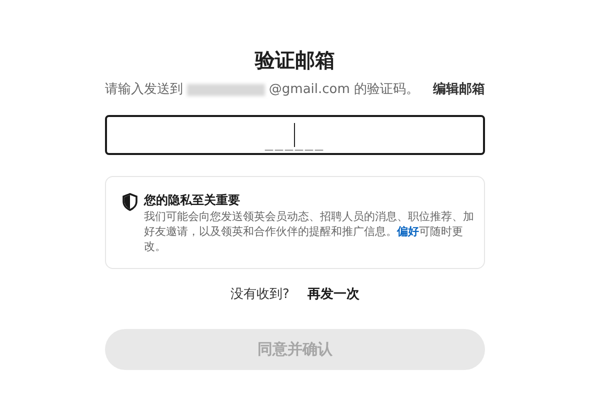  What do you see at coordinates (333, 295) in the screenshot?
I see `resend-link: 再发一次` at bounding box center [333, 295].